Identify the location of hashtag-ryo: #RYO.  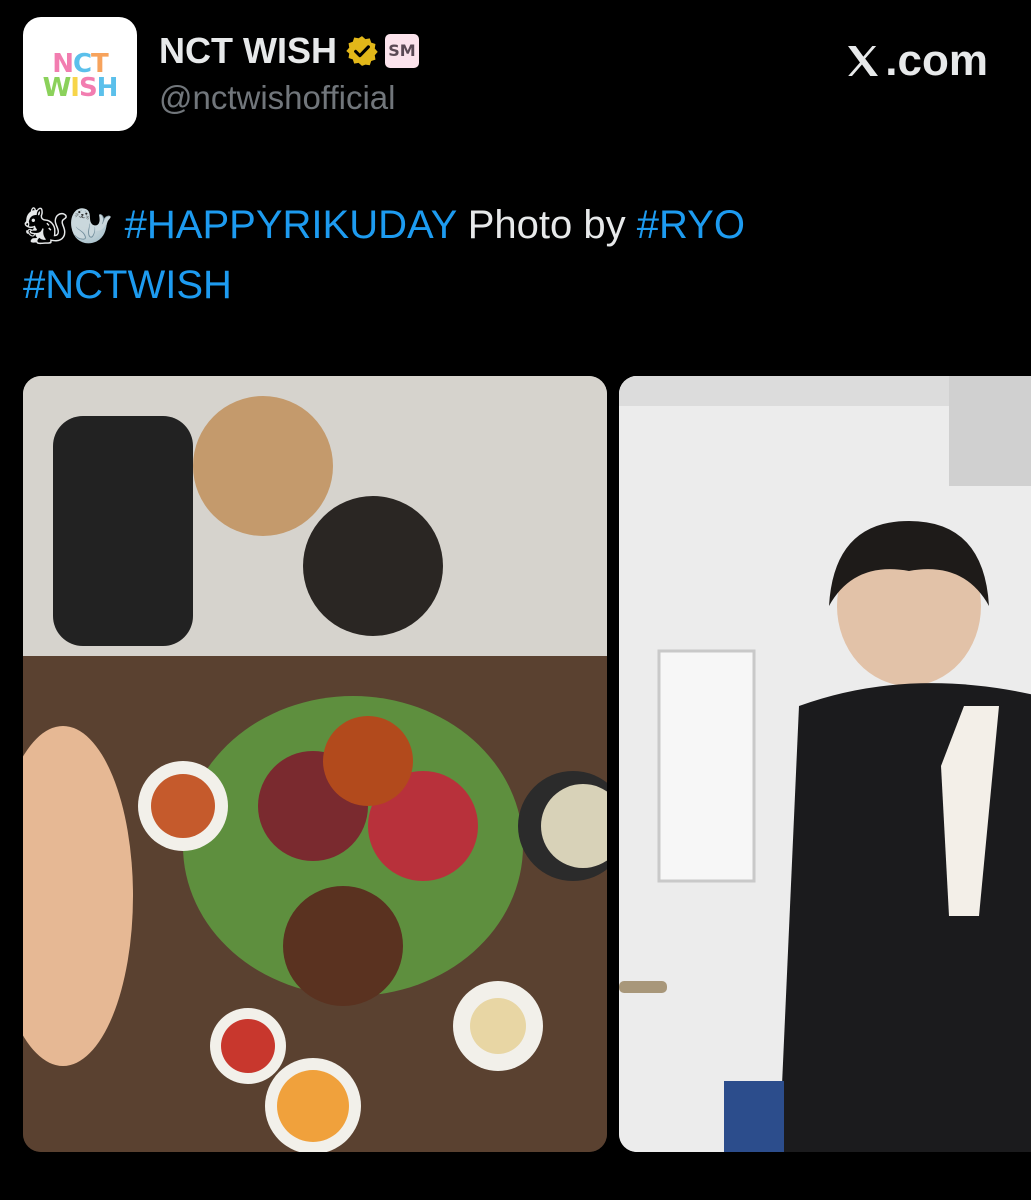
(691, 225).